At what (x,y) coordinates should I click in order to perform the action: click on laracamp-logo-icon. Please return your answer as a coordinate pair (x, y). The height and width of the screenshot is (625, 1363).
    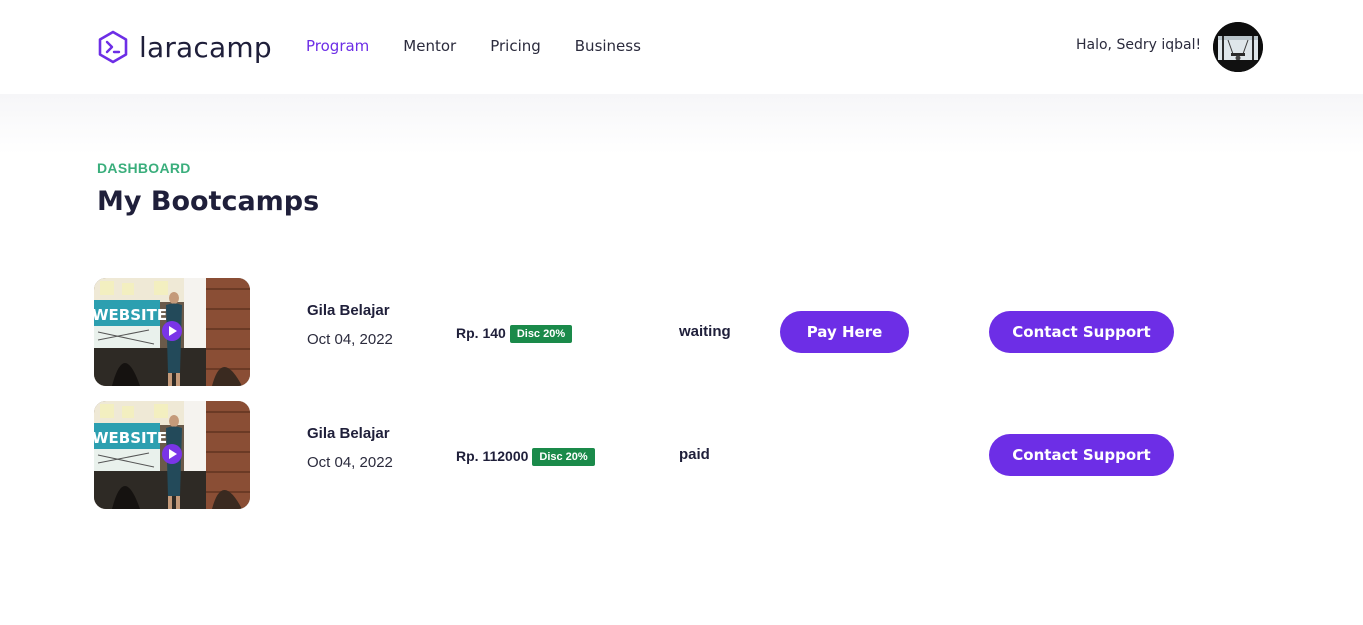
    Looking at the image, I should click on (113, 47).